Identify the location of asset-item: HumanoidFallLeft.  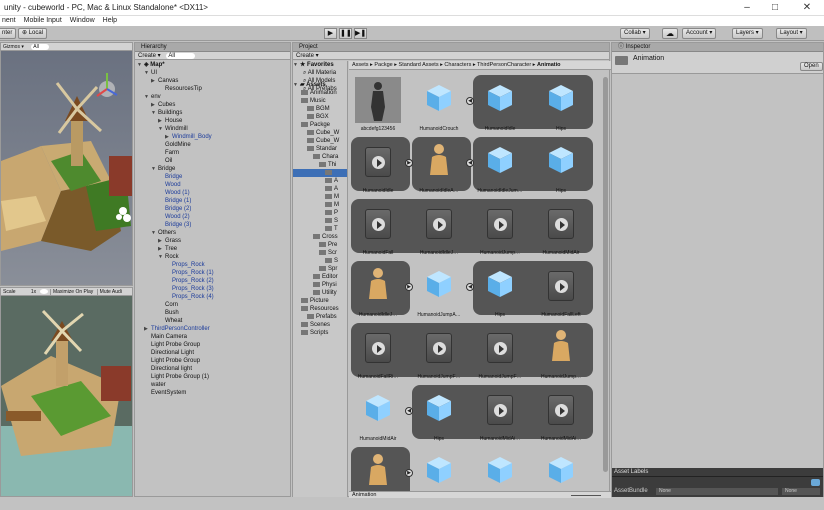
(561, 294).